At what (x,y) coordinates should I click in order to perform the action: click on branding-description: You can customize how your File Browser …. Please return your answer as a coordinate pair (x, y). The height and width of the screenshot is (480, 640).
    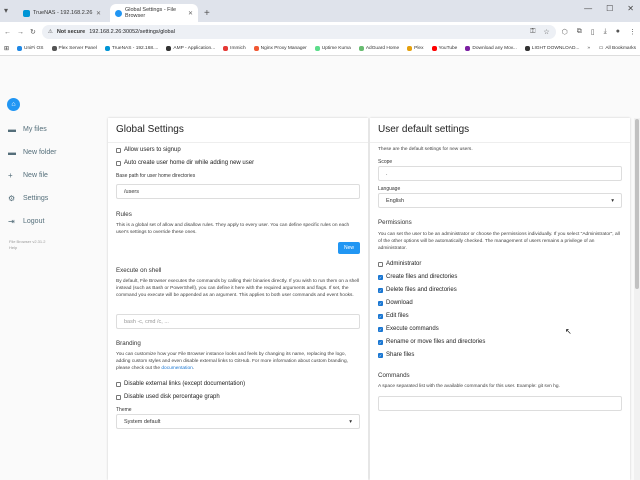
    Looking at the image, I should click on (232, 361).